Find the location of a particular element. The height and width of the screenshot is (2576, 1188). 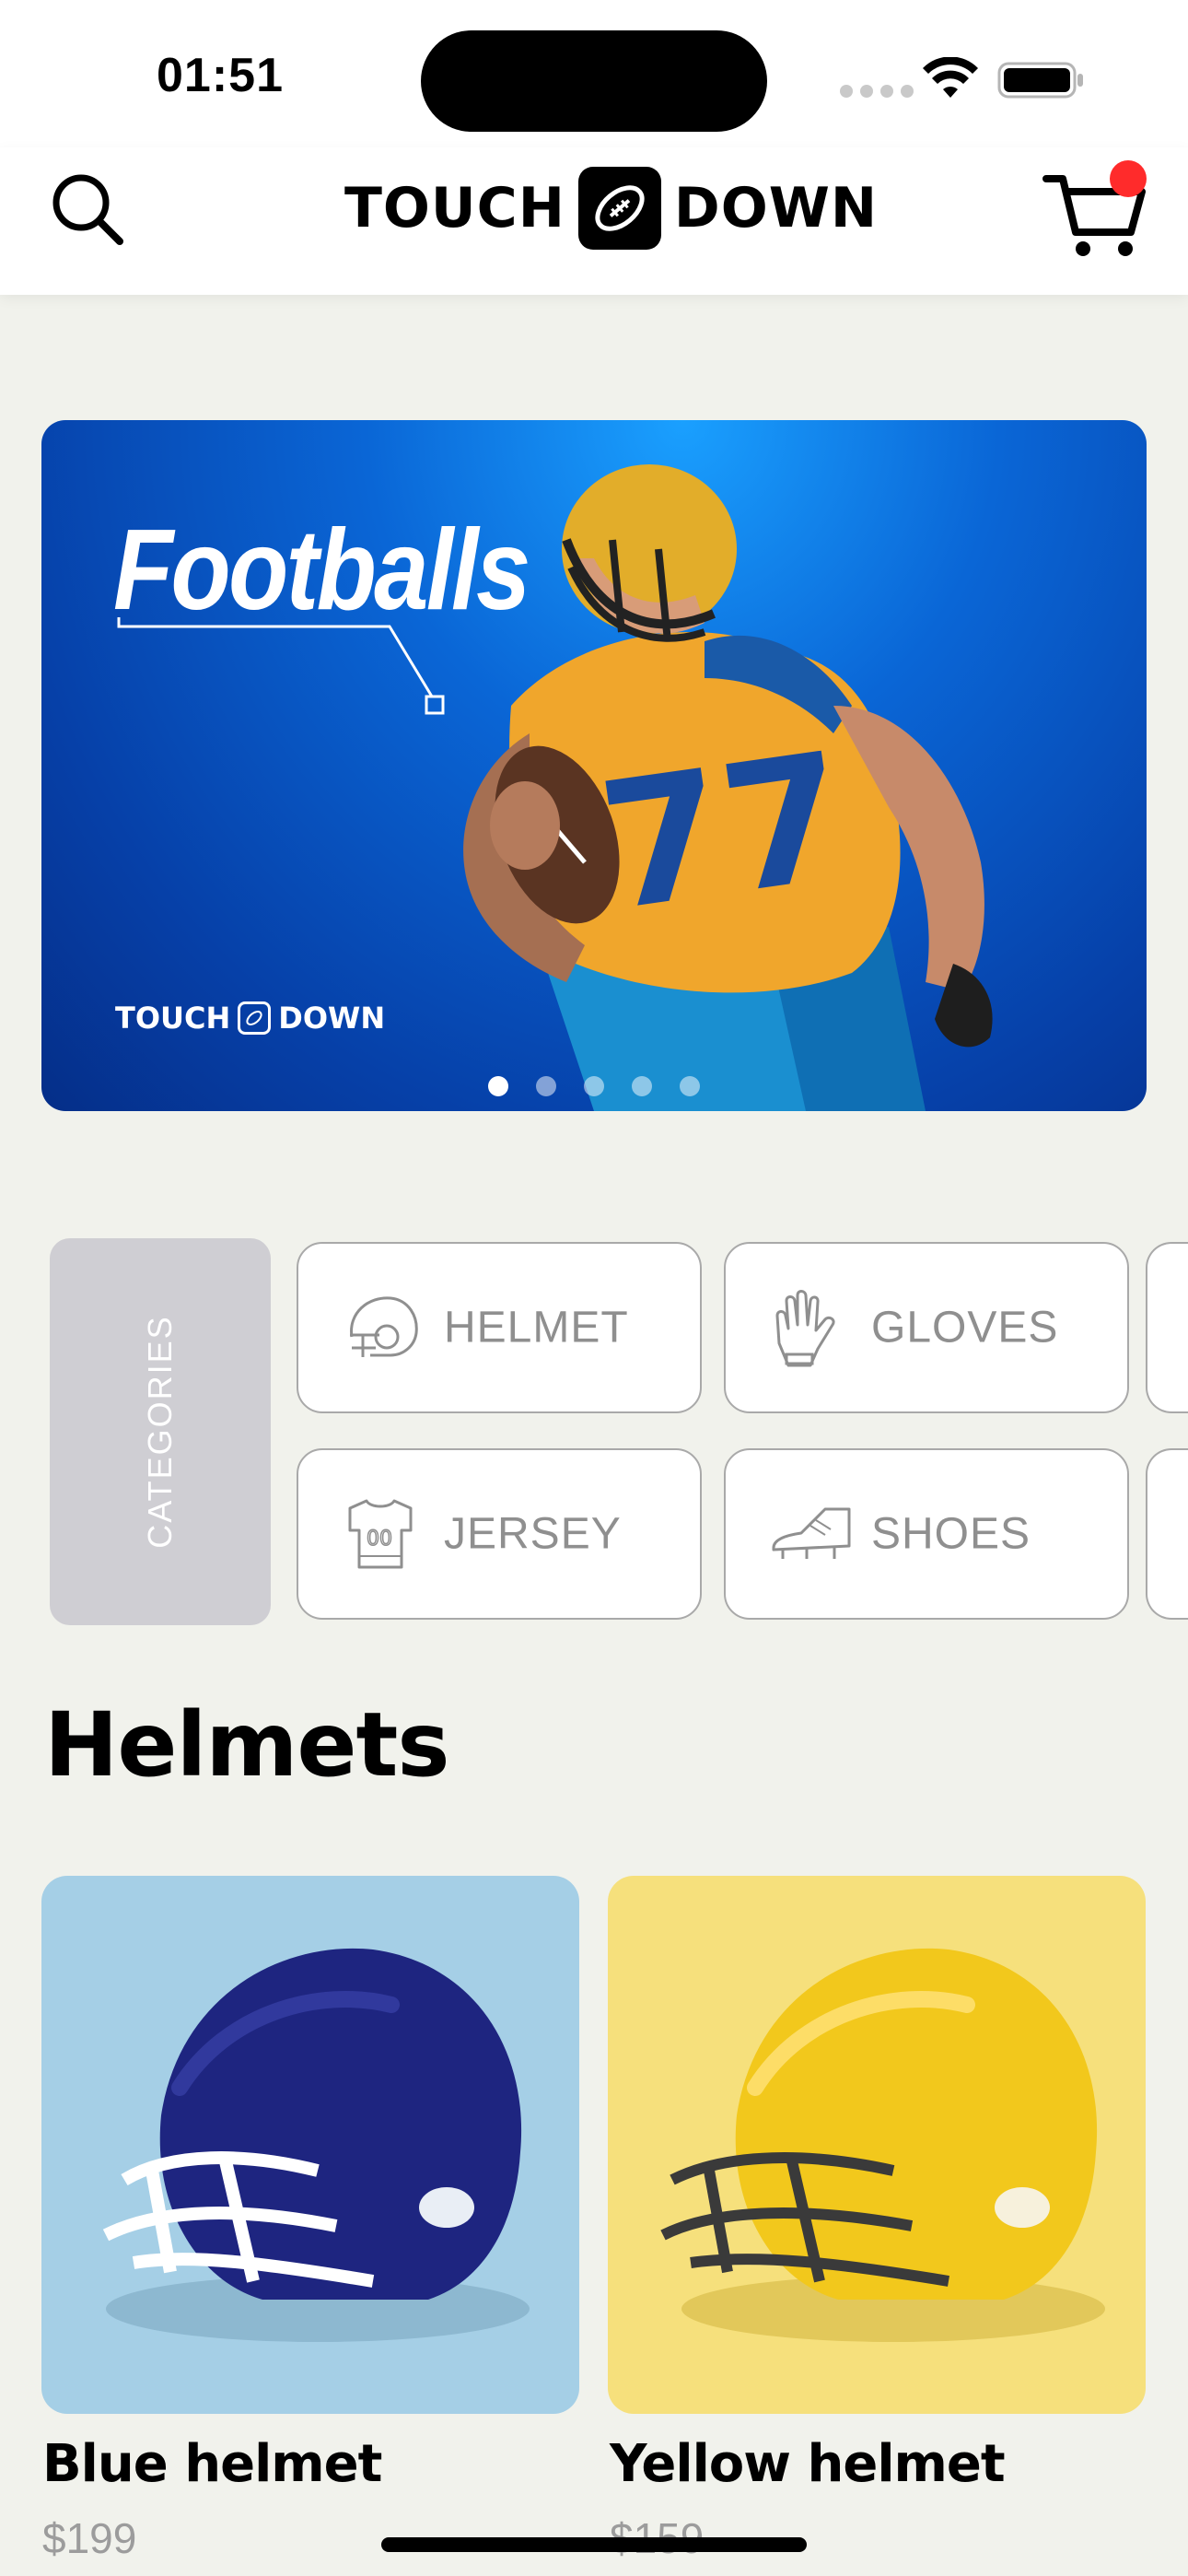

helmet-icon is located at coordinates (384, 1326).